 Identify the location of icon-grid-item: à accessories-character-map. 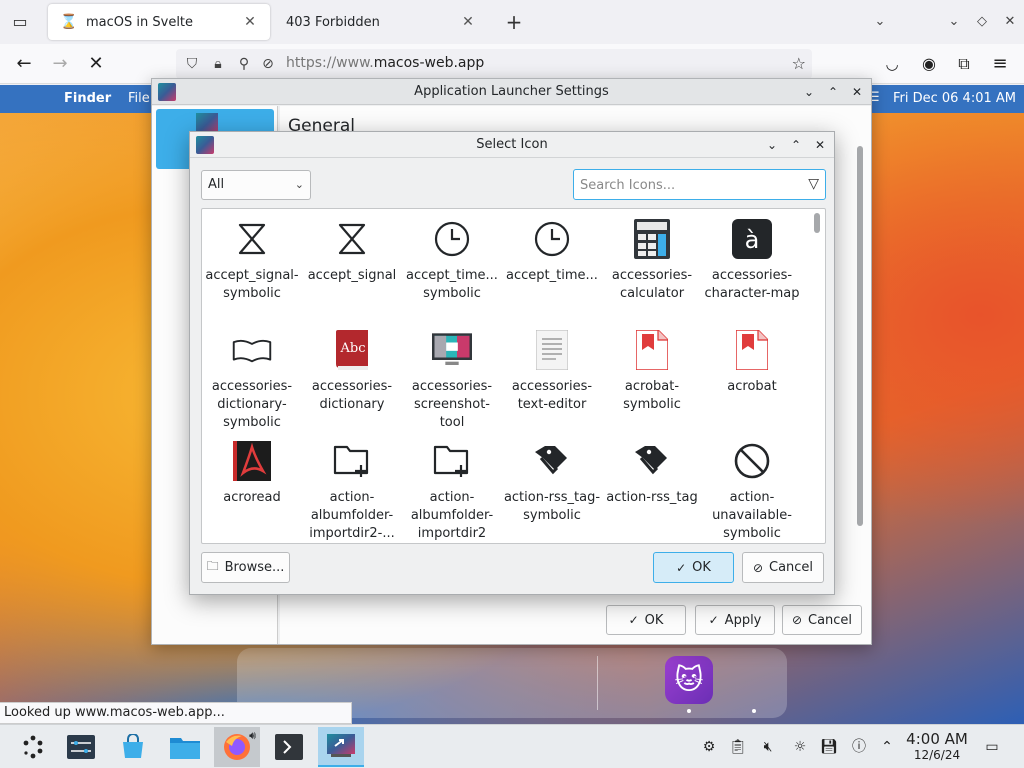
(752, 268).